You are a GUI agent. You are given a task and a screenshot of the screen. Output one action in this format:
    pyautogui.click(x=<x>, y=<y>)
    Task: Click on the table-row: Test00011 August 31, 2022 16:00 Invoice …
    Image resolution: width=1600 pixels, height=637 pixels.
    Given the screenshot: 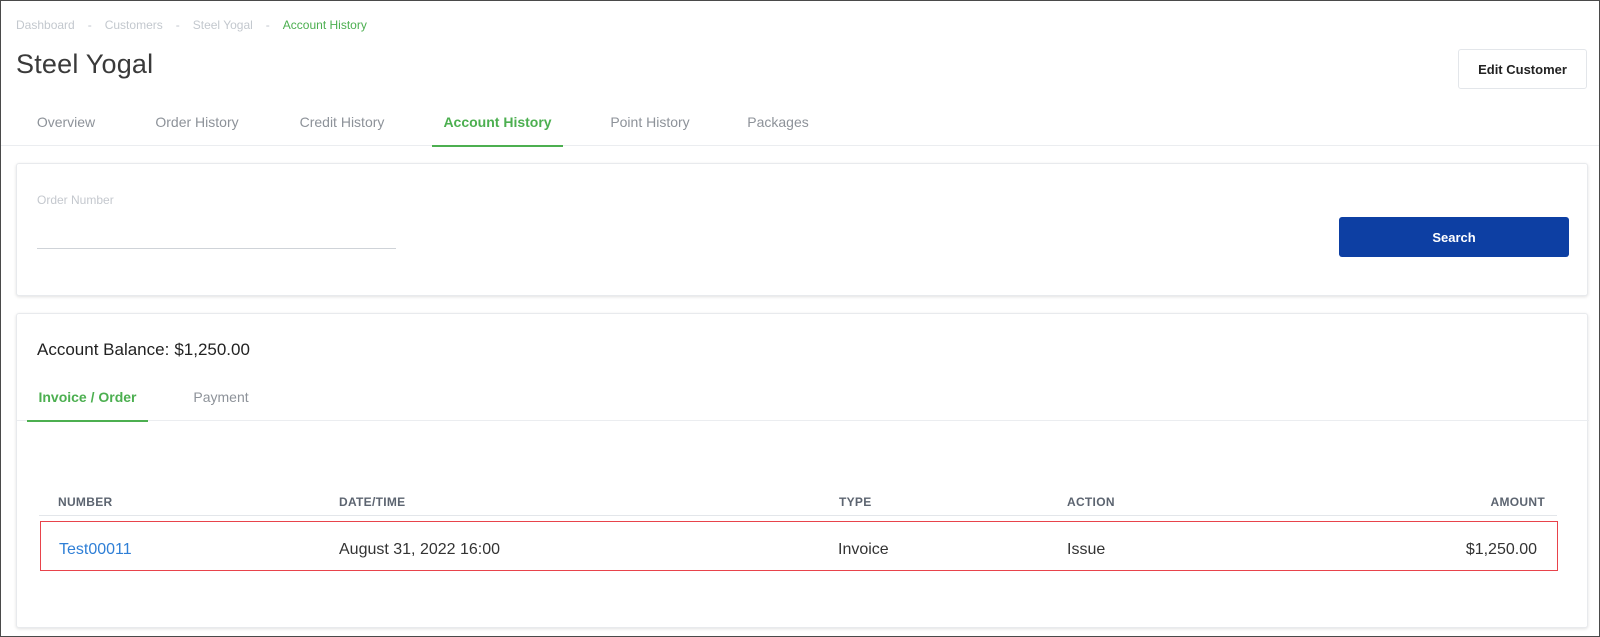 What is the action you would take?
    pyautogui.click(x=799, y=546)
    